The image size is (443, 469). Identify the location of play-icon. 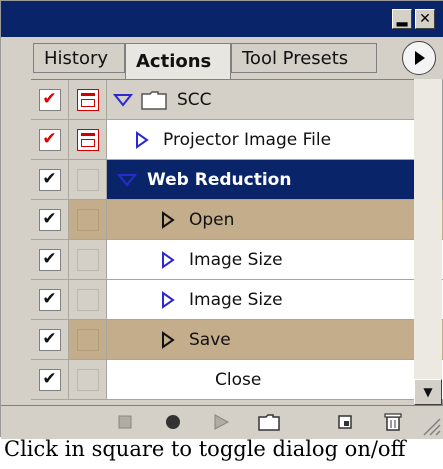
(222, 422).